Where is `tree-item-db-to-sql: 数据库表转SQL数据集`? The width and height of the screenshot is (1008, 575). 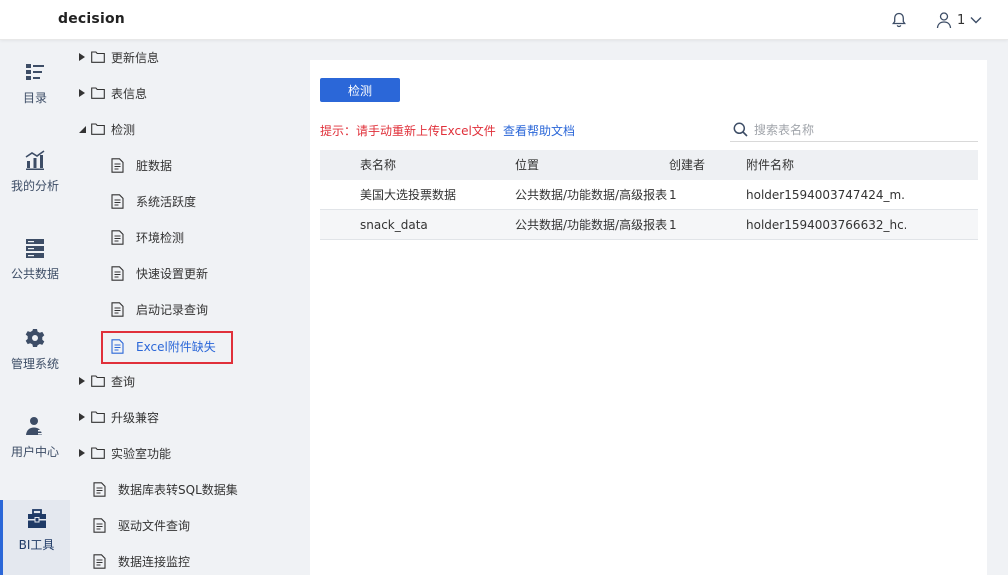 tree-item-db-to-sql: 数据库表转SQL数据集 is located at coordinates (165, 489).